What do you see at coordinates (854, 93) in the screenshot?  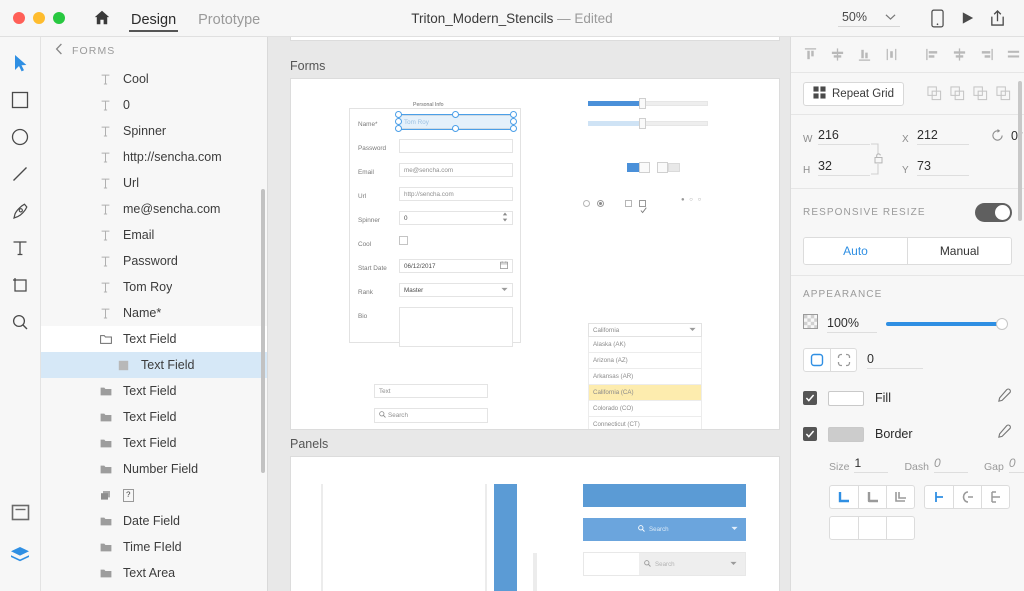 I see `repeat-grid-button: Repeat Grid` at bounding box center [854, 93].